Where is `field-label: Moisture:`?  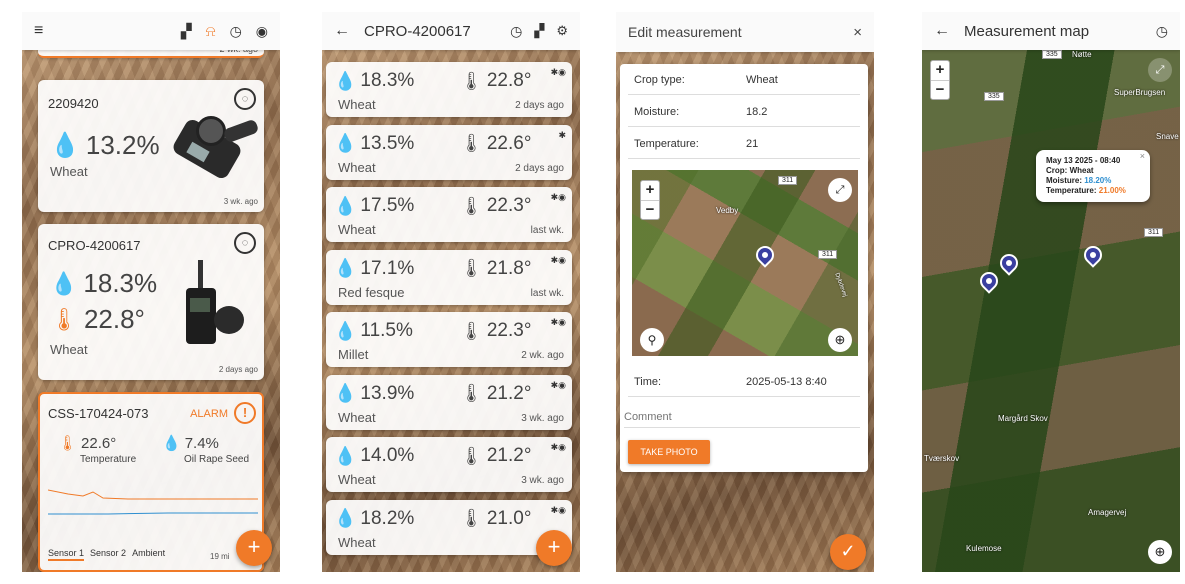 field-label: Moisture: is located at coordinates (657, 112).